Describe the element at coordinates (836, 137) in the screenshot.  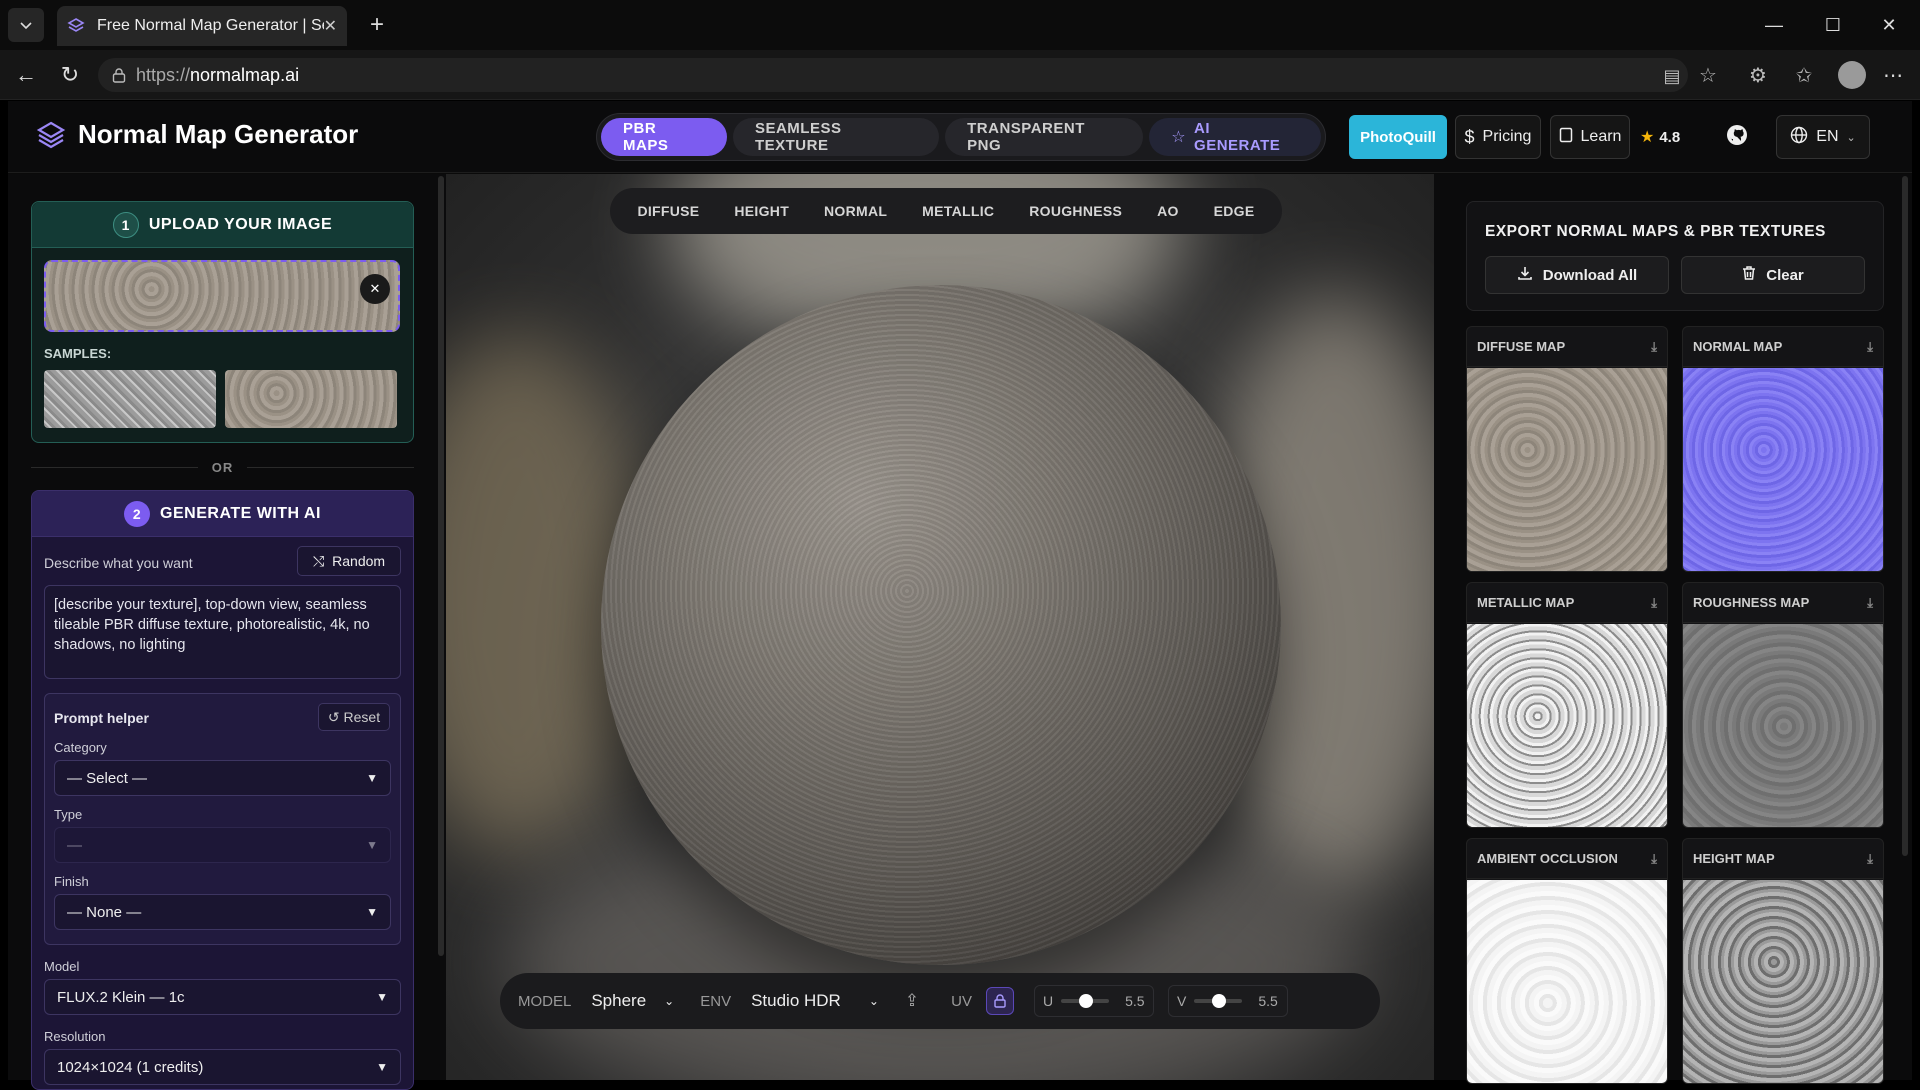
I see `mode-seamless-texture: SEAMLESS TEXTURE` at that location.